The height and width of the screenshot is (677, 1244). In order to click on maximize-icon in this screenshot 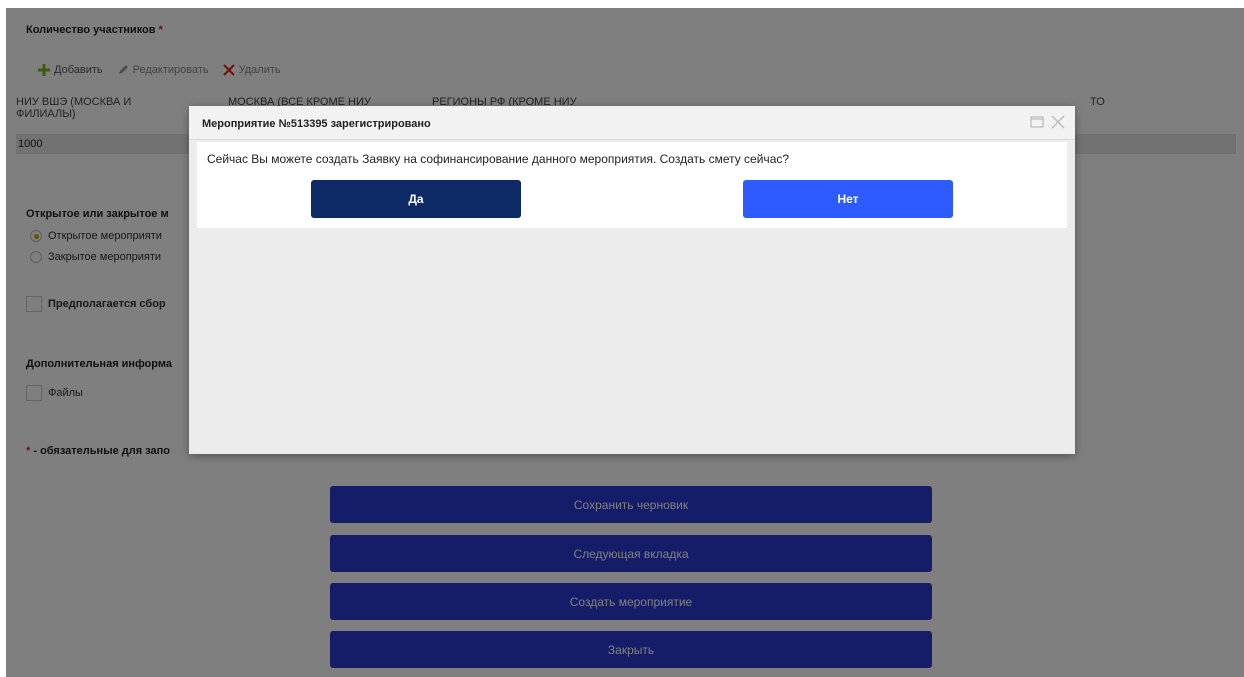, I will do `click(1037, 122)`.